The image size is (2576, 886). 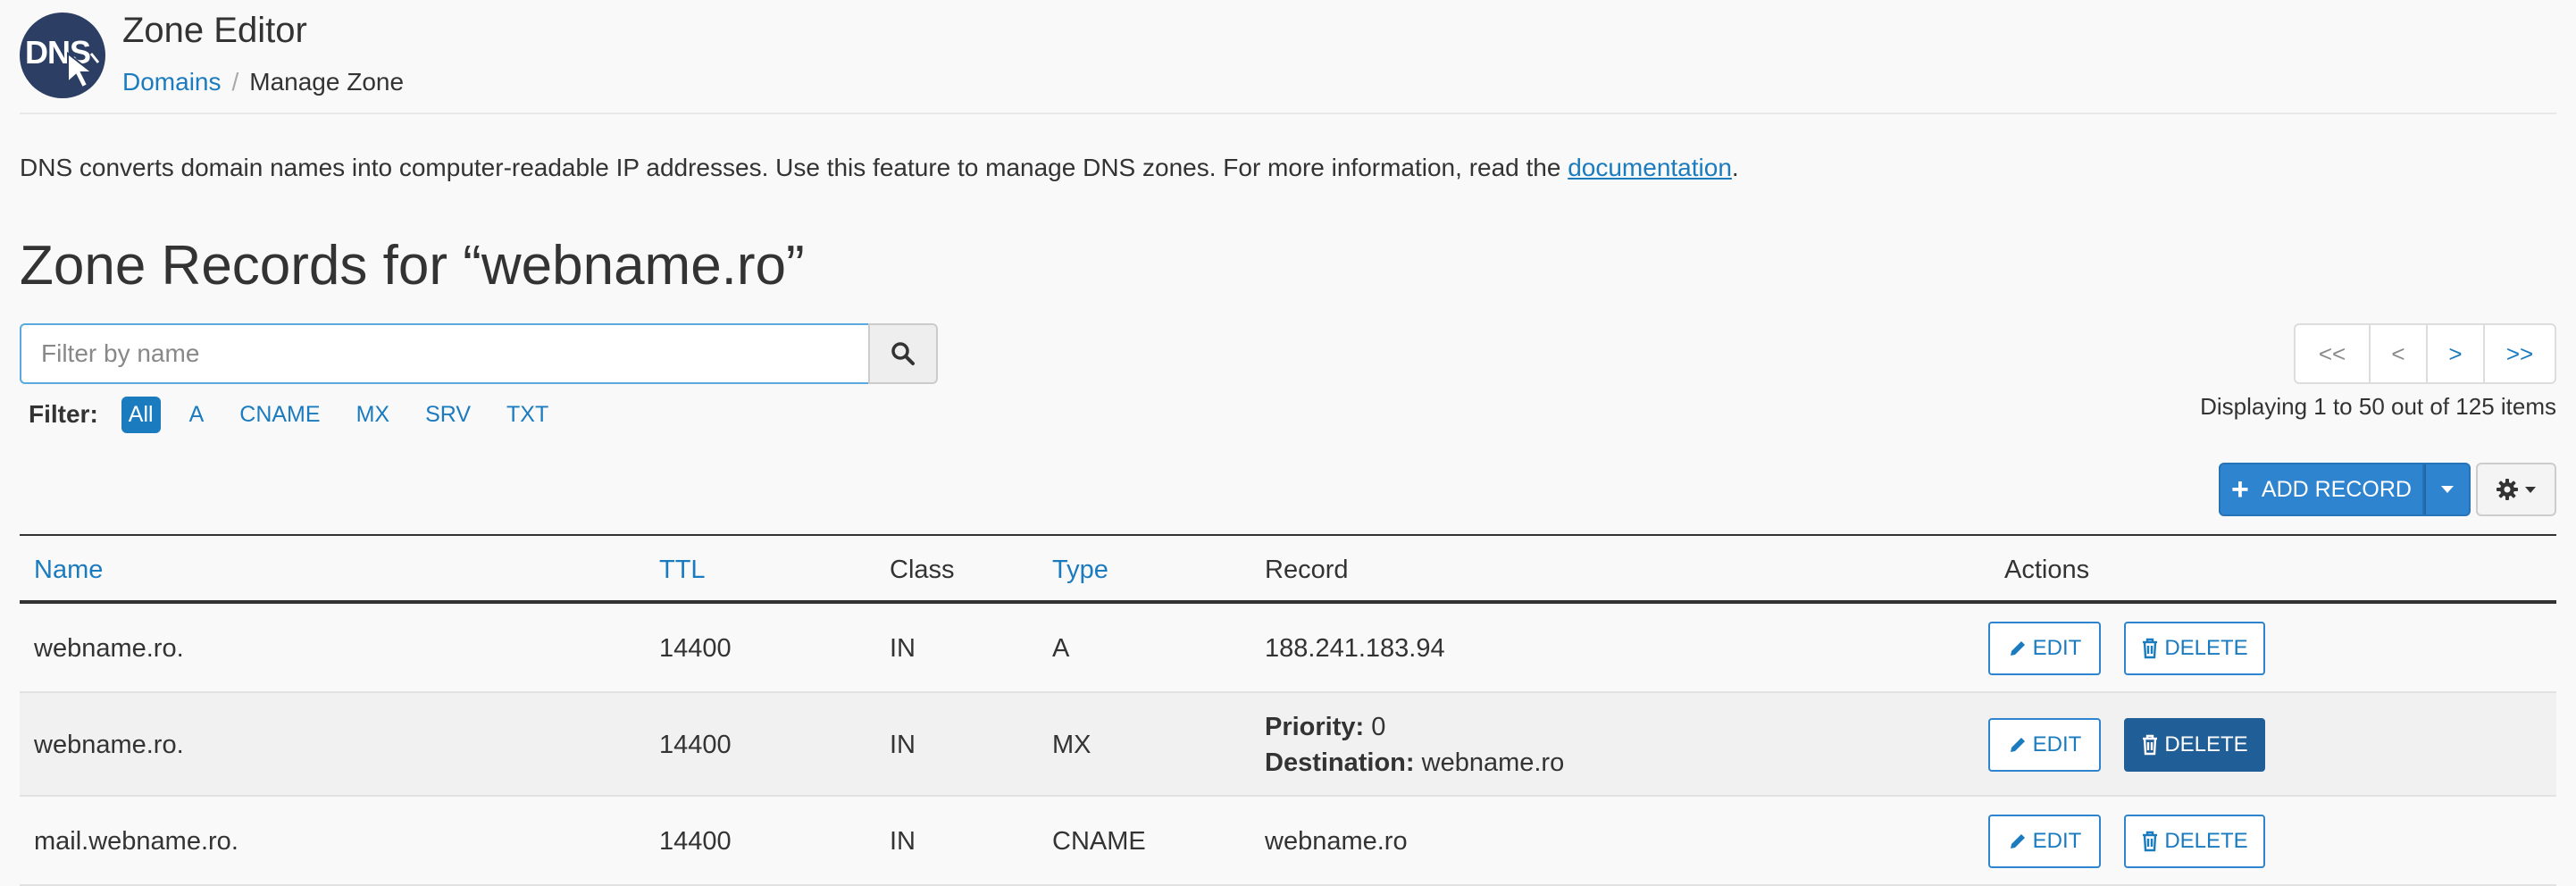 What do you see at coordinates (2398, 353) in the screenshot?
I see `prev-page-button: <` at bounding box center [2398, 353].